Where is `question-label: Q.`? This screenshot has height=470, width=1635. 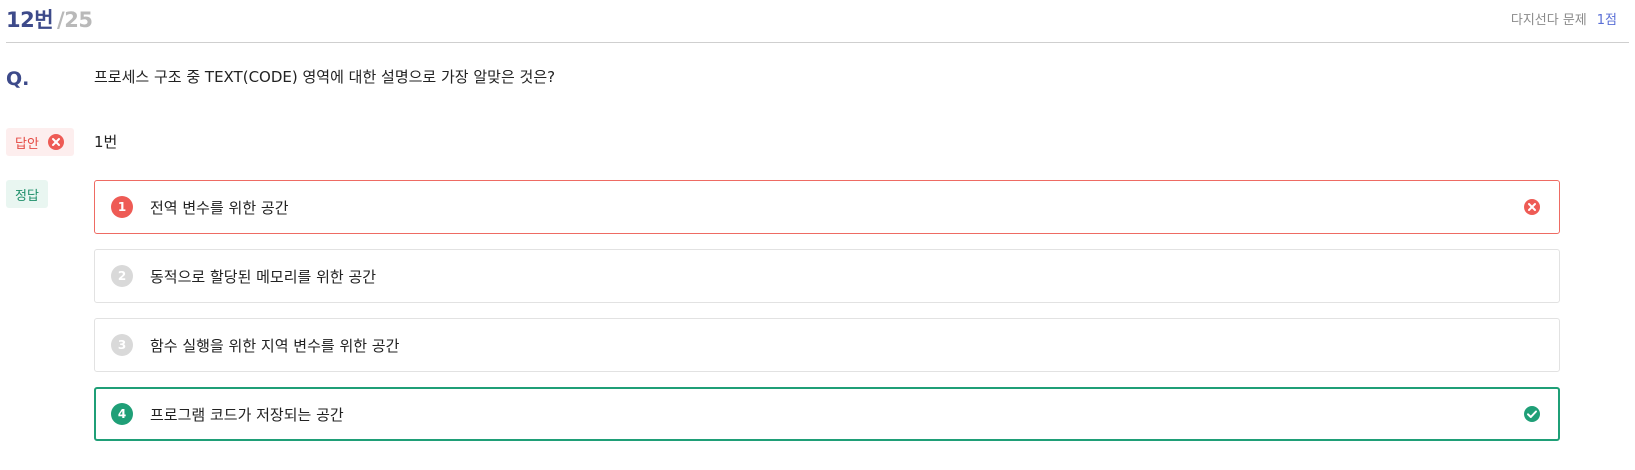
question-label: Q. is located at coordinates (18, 79).